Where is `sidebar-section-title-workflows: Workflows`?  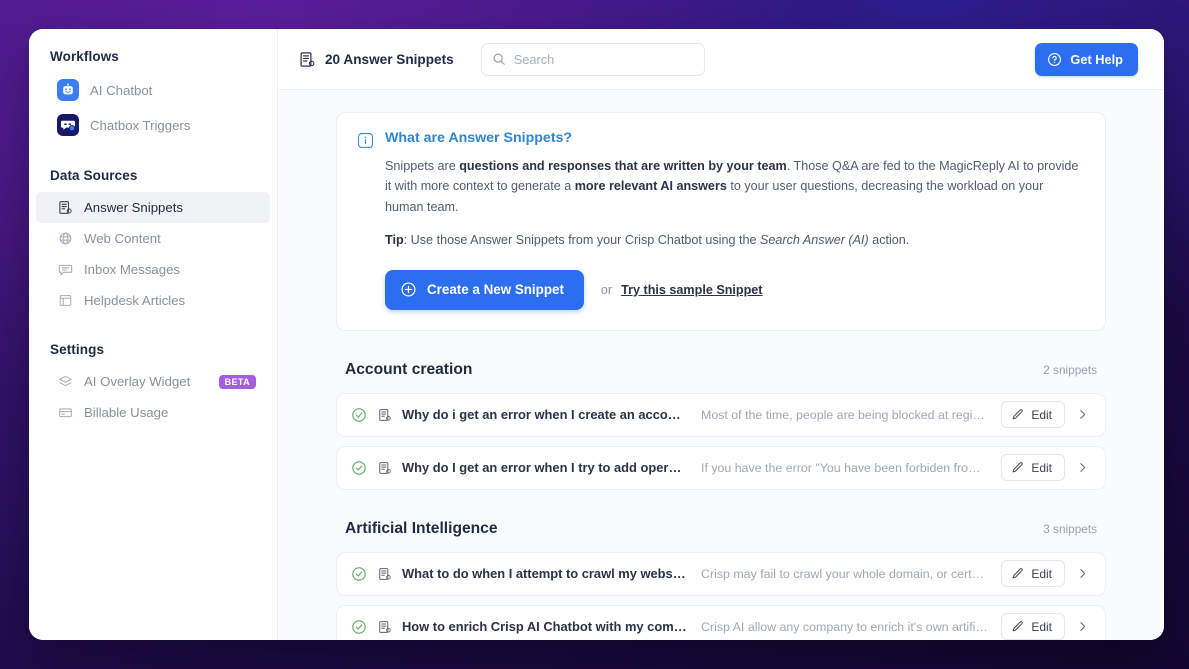 sidebar-section-title-workflows: Workflows is located at coordinates (84, 56).